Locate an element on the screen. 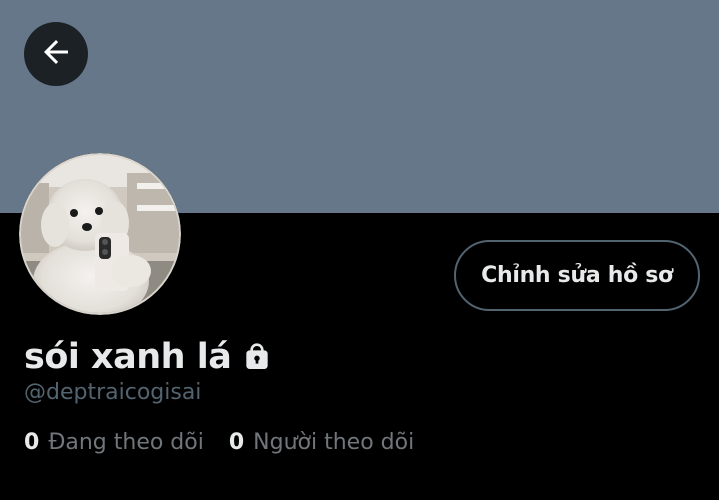 The width and height of the screenshot is (719, 500). edit-profile-button: Chỉnh sửa hồ sơ is located at coordinates (577, 275).